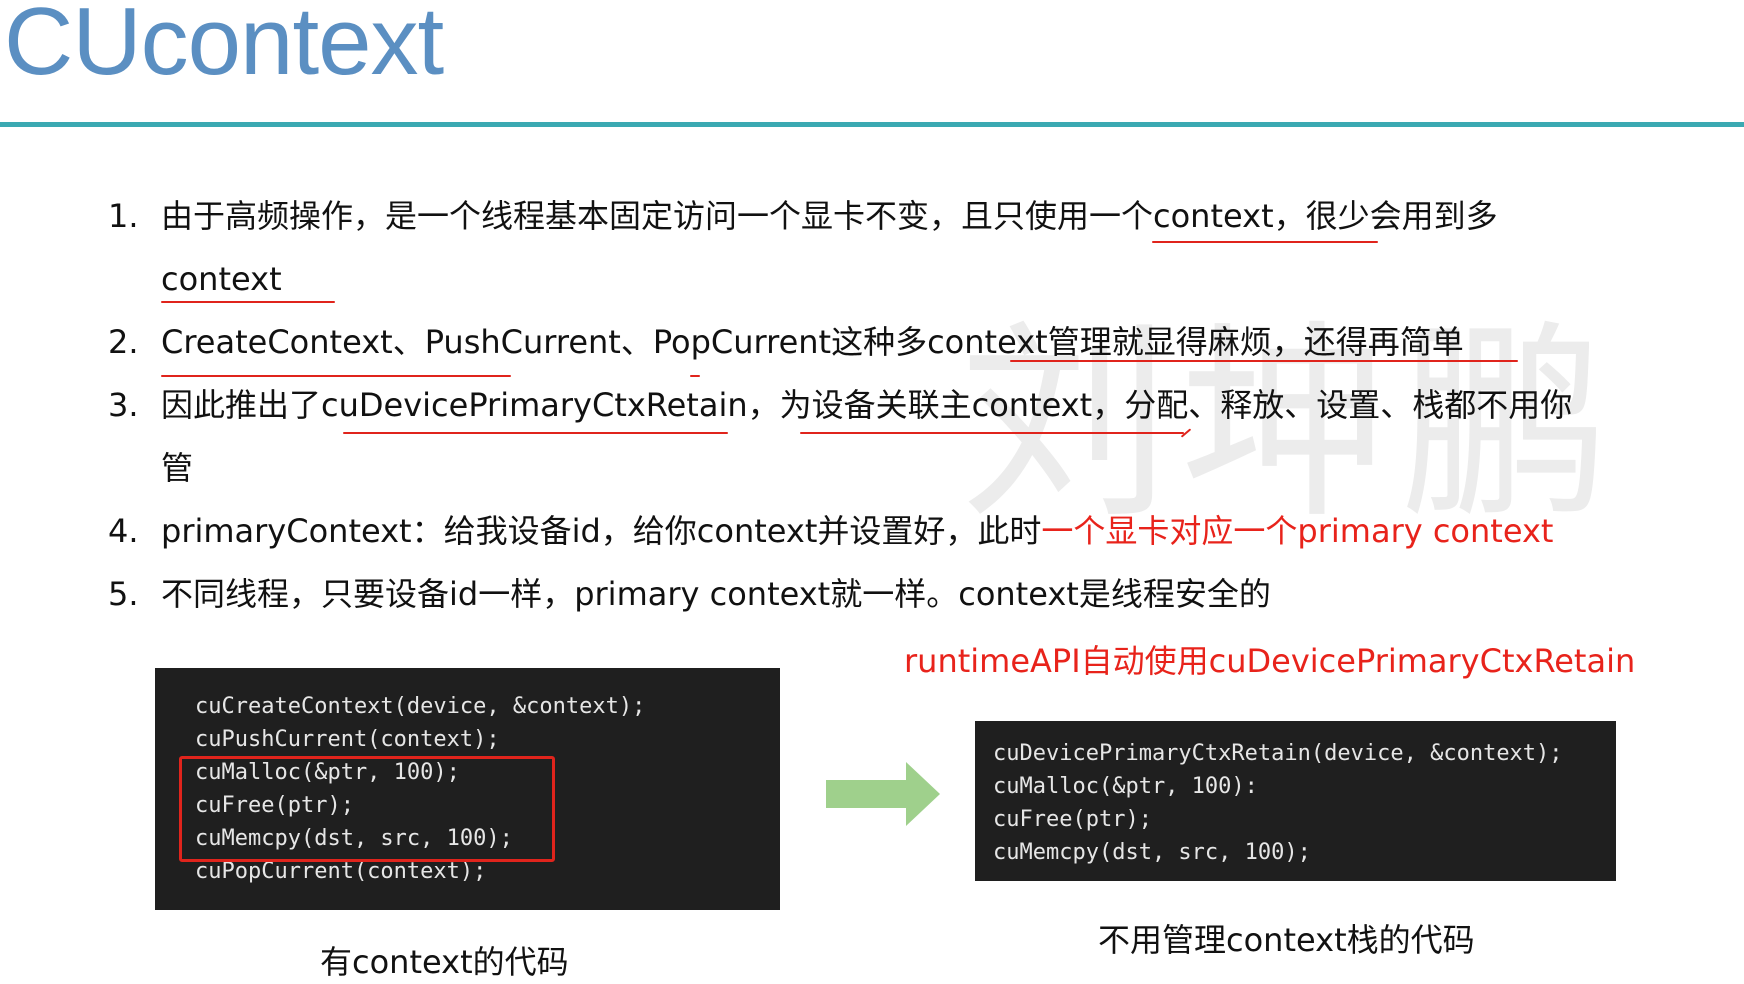 This screenshot has height=984, width=1744. What do you see at coordinates (1297, 531) in the screenshot?
I see `item-4-highlight: 一个显卡对应一个primary context` at bounding box center [1297, 531].